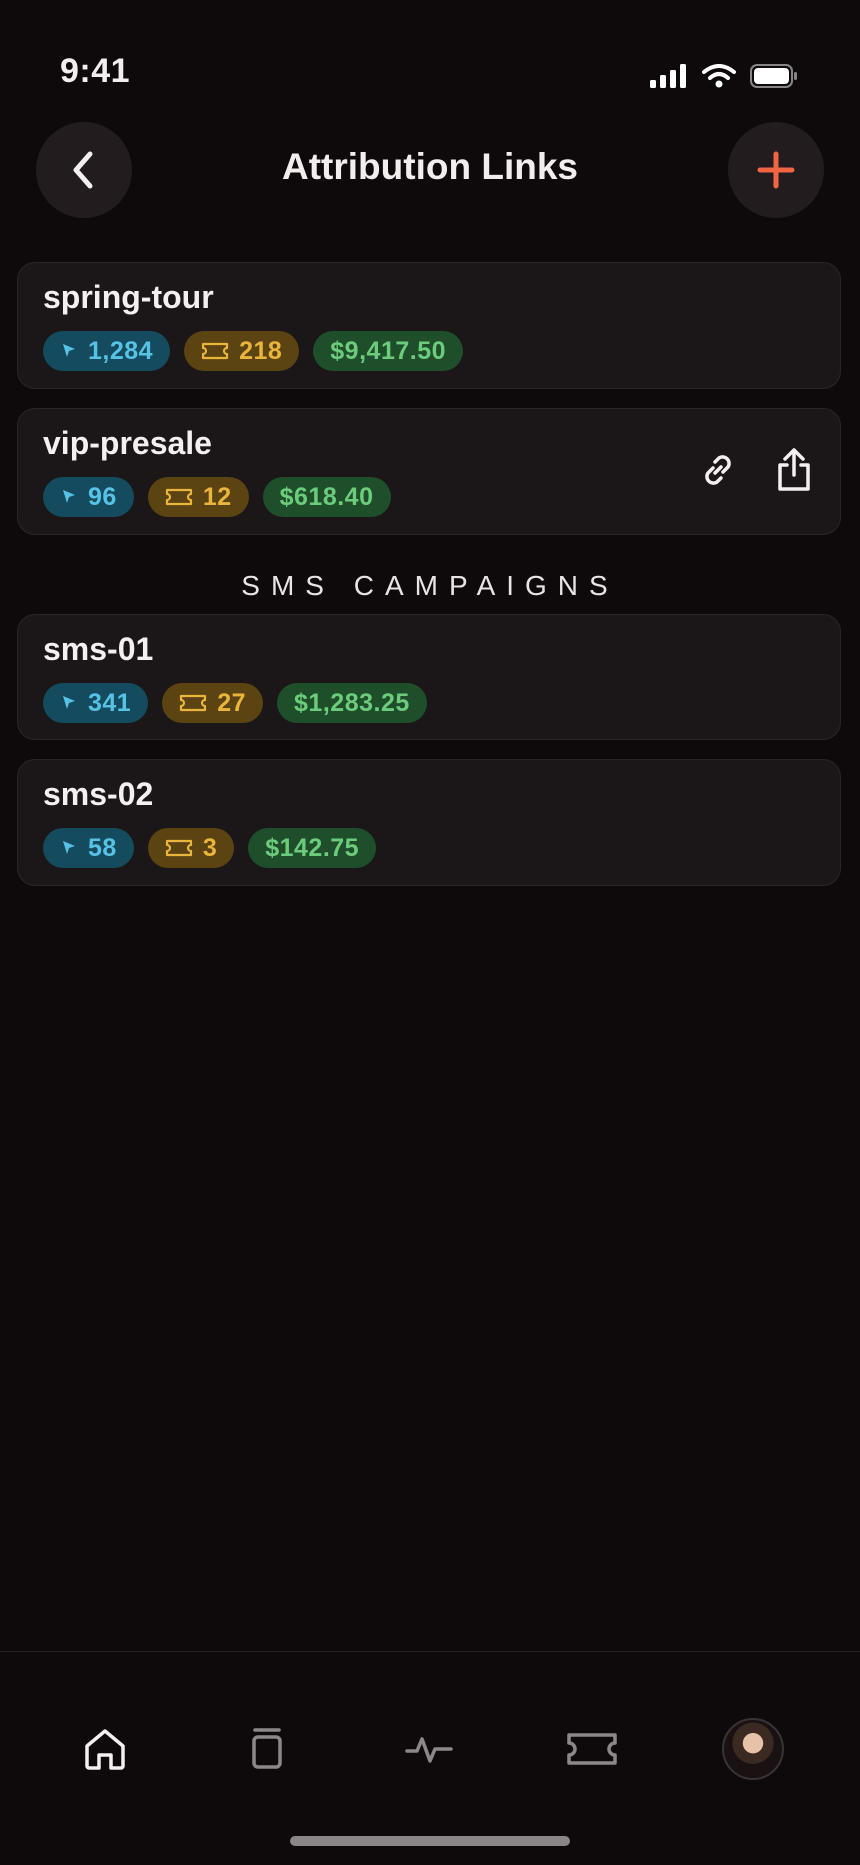 The image size is (860, 1865). I want to click on status-icons, so click(724, 76).